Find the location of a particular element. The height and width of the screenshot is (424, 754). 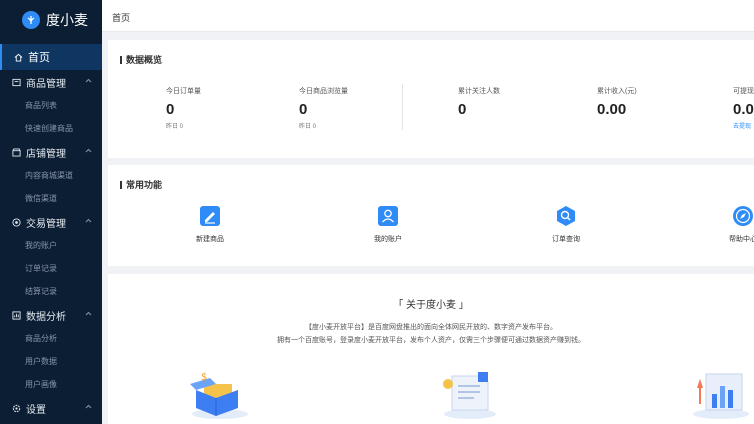

sidebar-item-quick-create: 快速创建商品 is located at coordinates (51, 128).